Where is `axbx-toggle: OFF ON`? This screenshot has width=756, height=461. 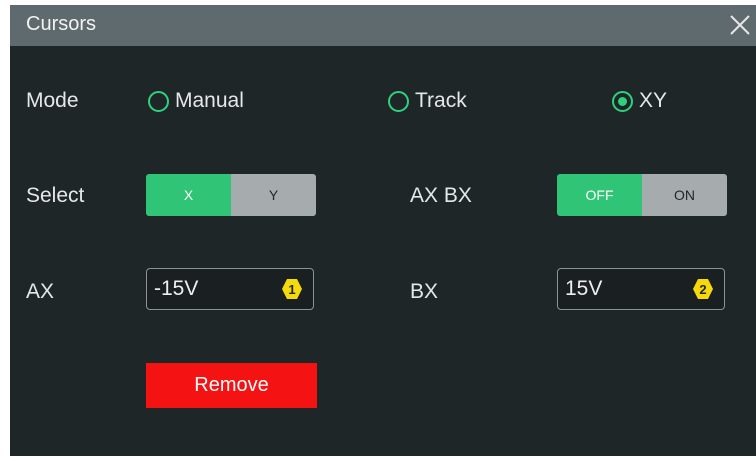
axbx-toggle: OFF ON is located at coordinates (642, 195).